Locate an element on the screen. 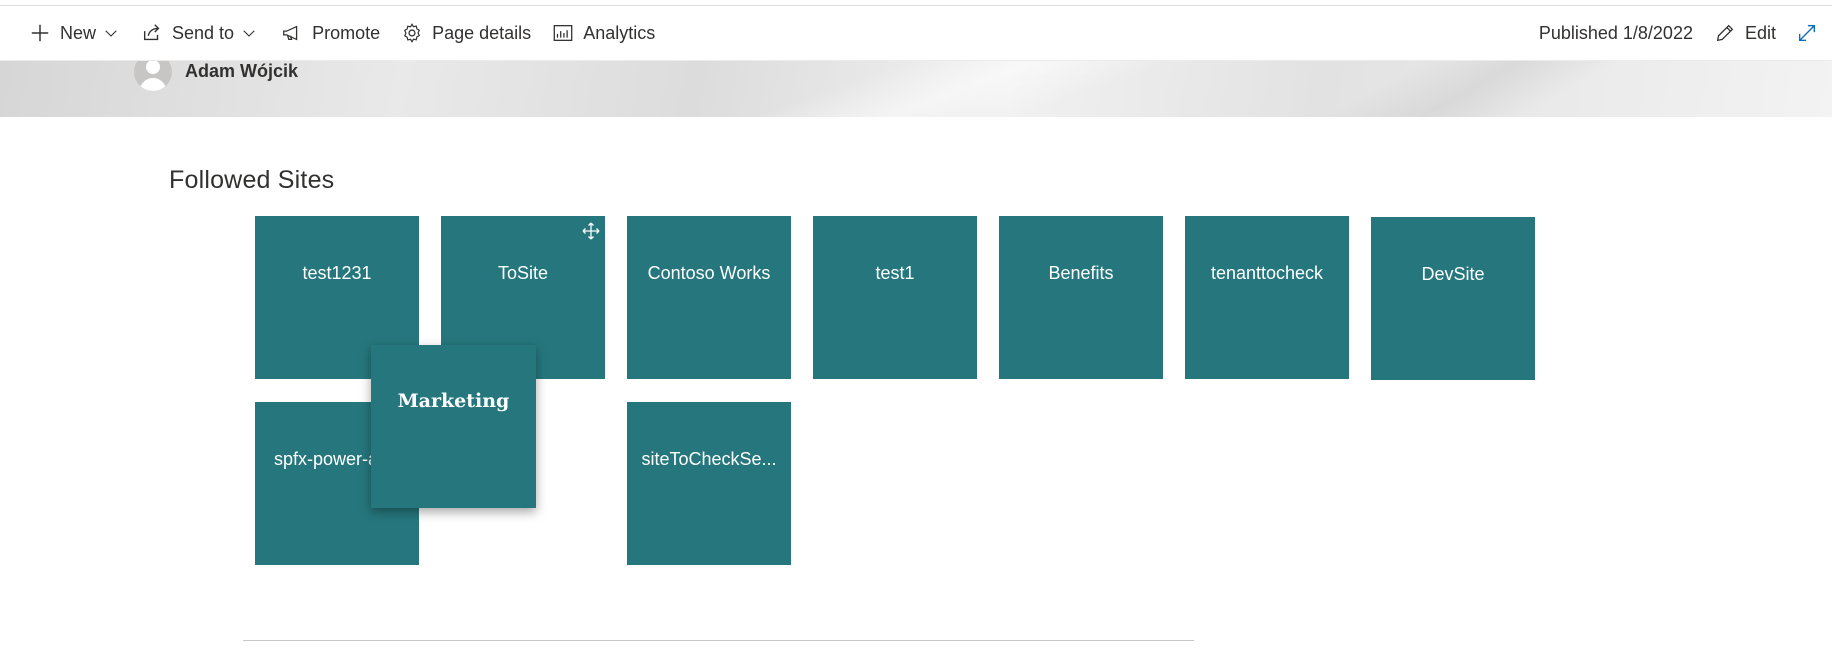  tile-label: Benefits is located at coordinates (1081, 273).